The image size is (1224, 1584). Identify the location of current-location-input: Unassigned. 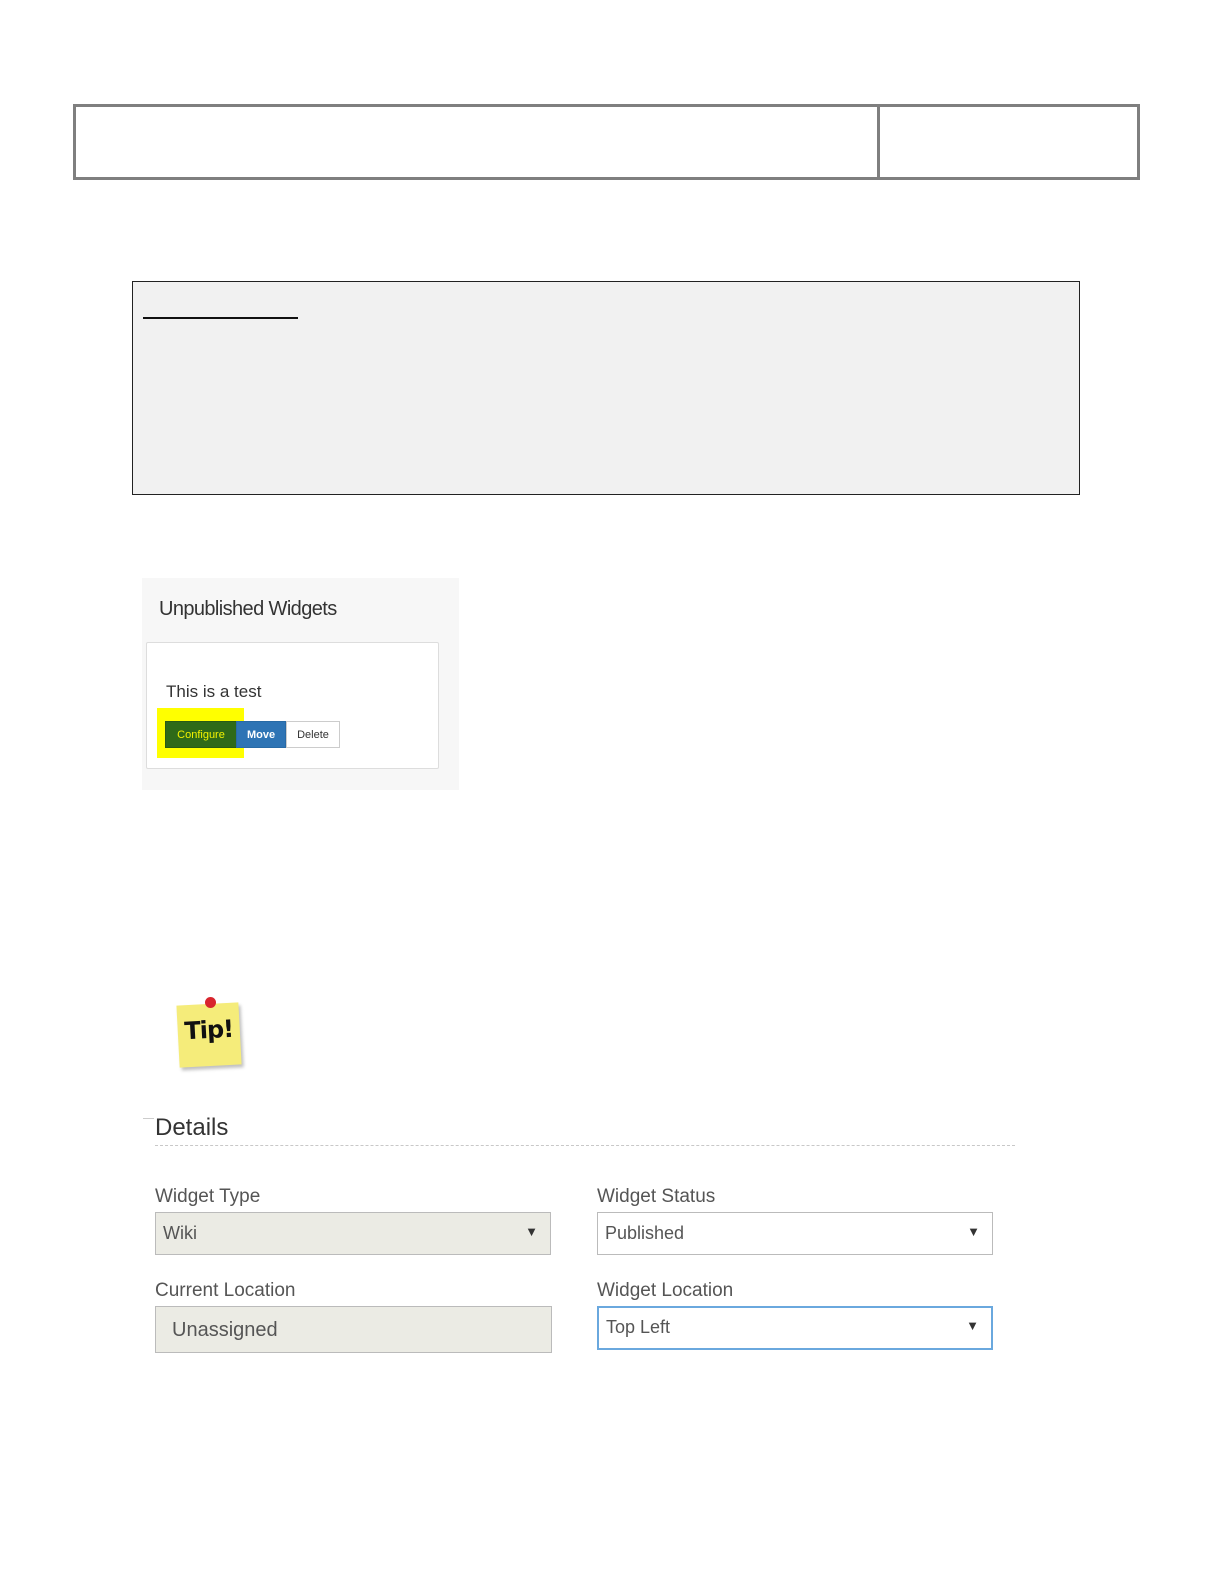
(353, 1329).